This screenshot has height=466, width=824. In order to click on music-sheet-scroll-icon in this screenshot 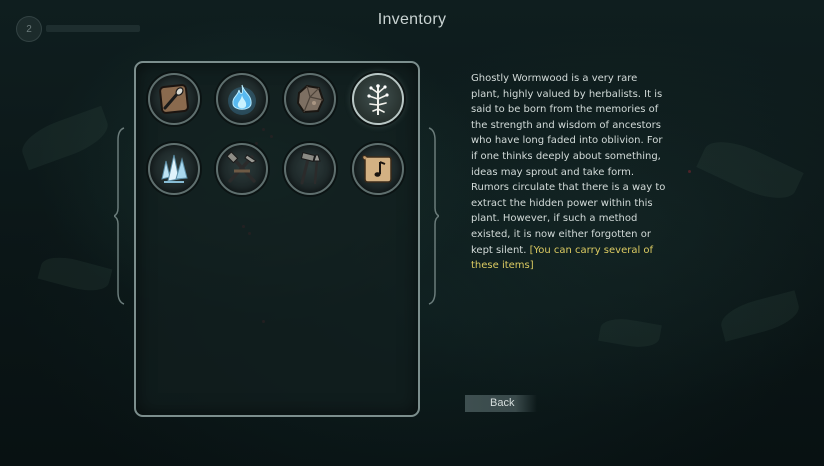, I will do `click(377, 169)`.